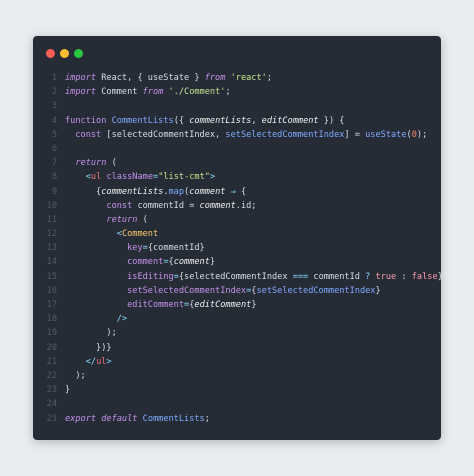  I want to click on line-content: export default CommentLists;, so click(253, 419).